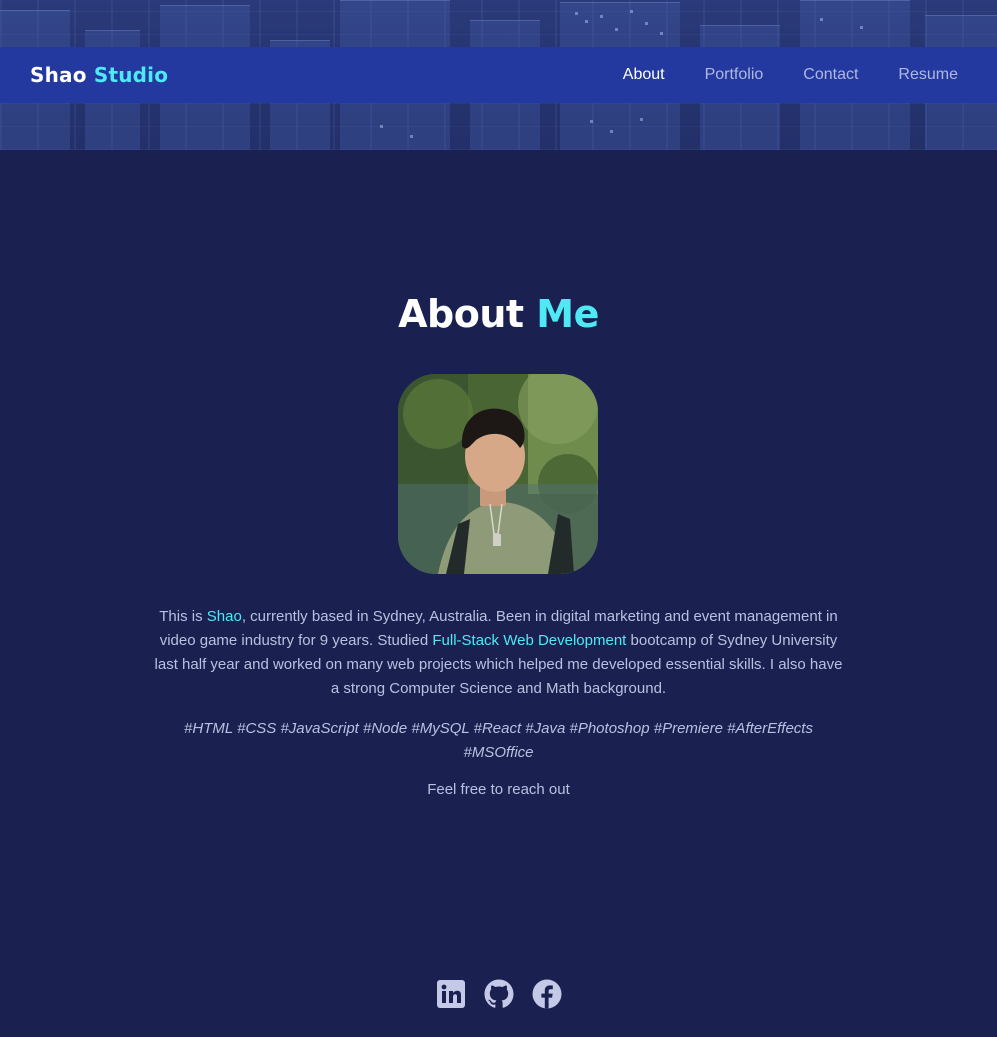  What do you see at coordinates (529, 640) in the screenshot?
I see `bio-course: Full-Stack Web Development` at bounding box center [529, 640].